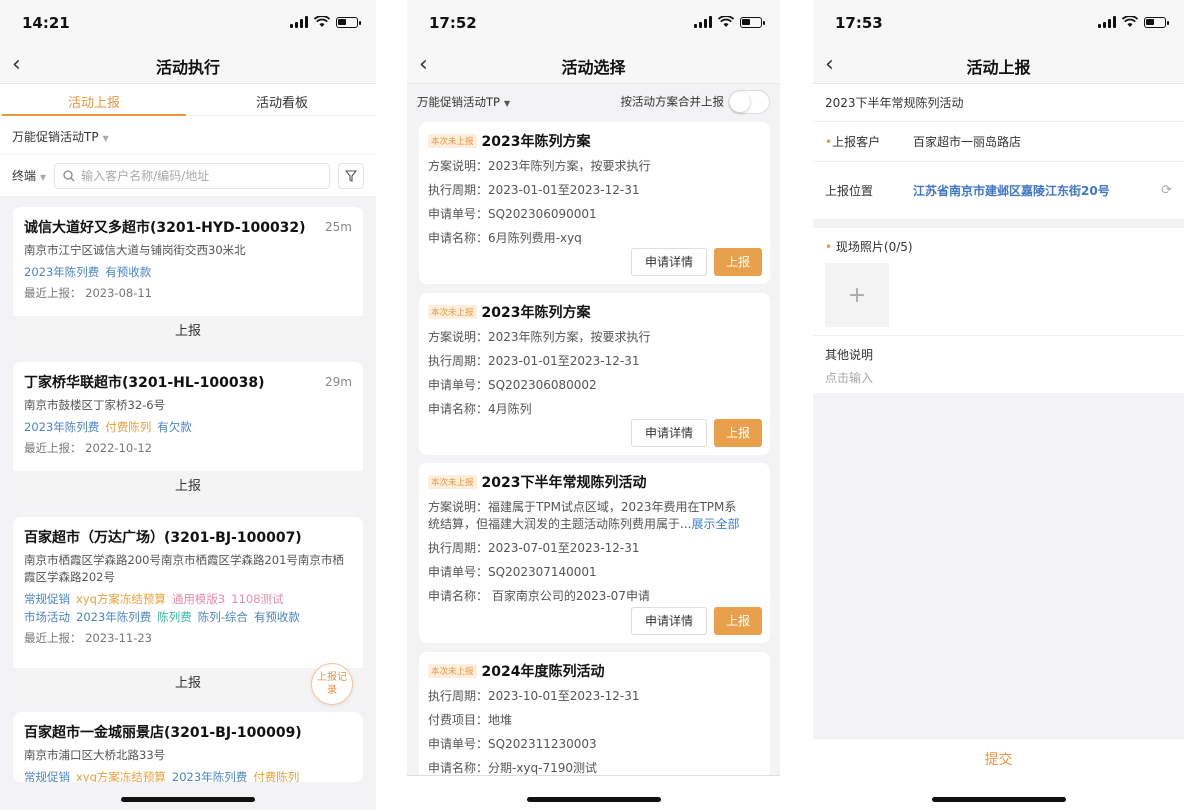 The height and width of the screenshot is (810, 1184). Describe the element at coordinates (47, 599) in the screenshot. I see `tag: 常规促销` at that location.